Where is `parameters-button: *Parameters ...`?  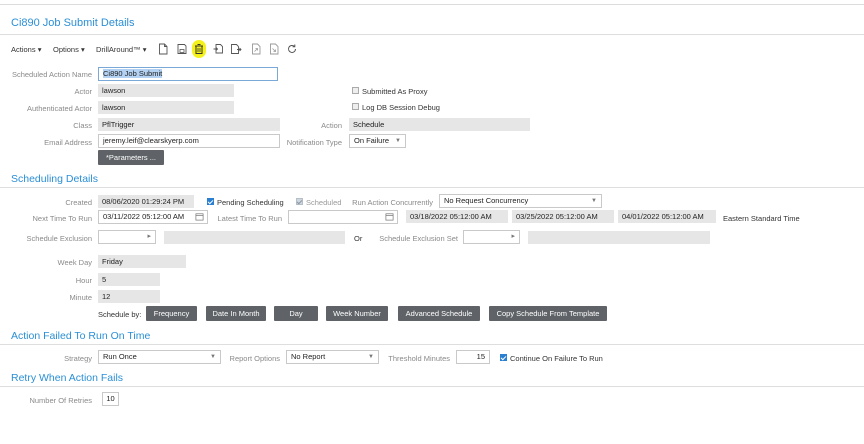 parameters-button: *Parameters ... is located at coordinates (131, 157).